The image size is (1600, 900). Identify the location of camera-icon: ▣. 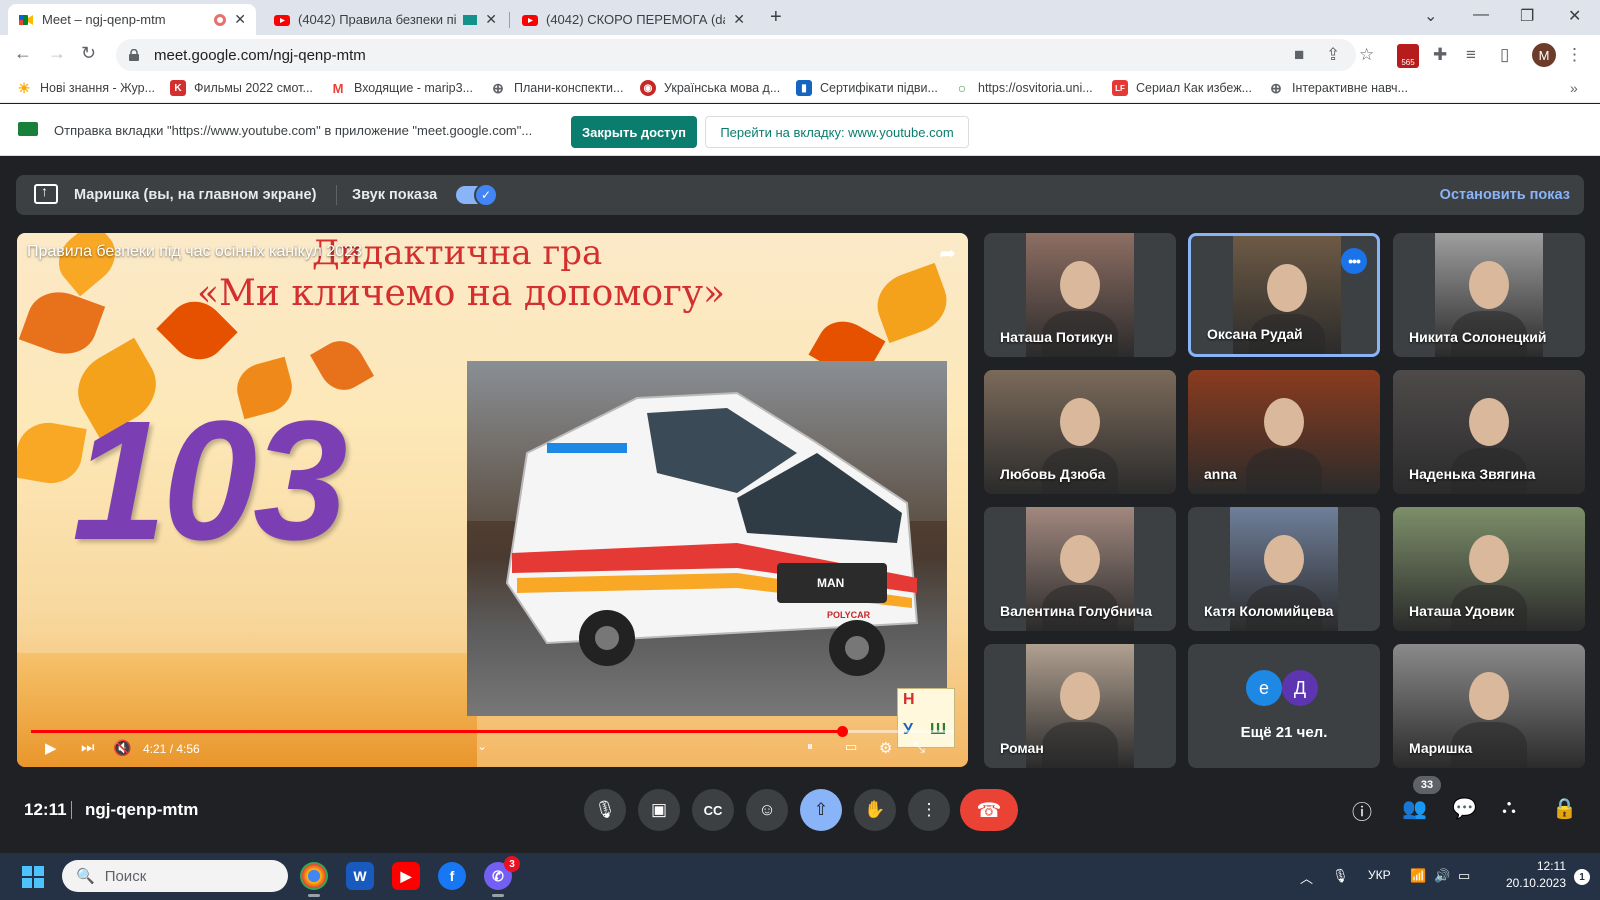
(659, 809).